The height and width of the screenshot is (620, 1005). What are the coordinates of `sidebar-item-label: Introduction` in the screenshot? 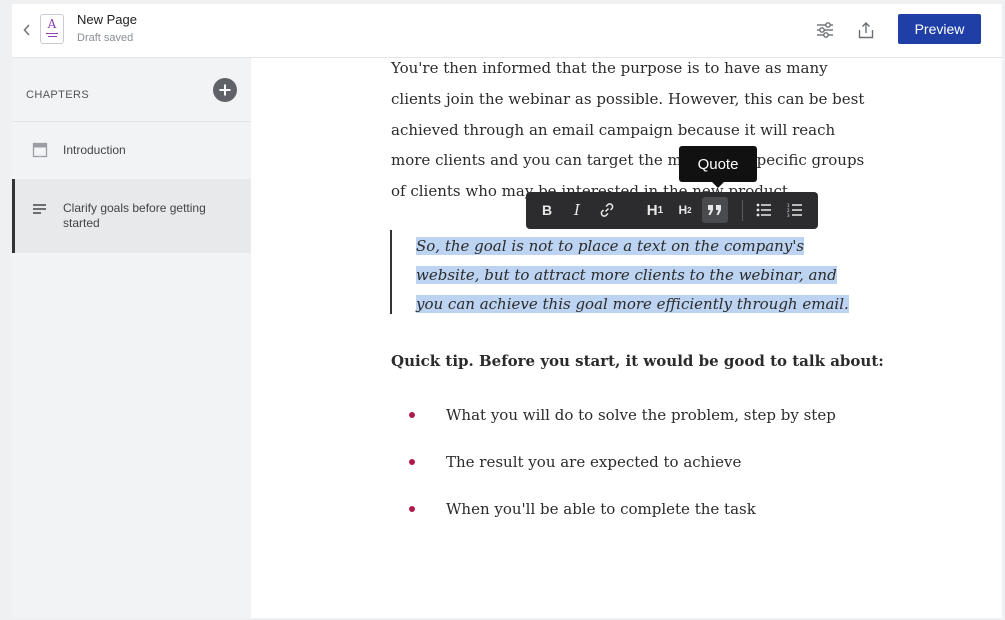 It's located at (94, 150).